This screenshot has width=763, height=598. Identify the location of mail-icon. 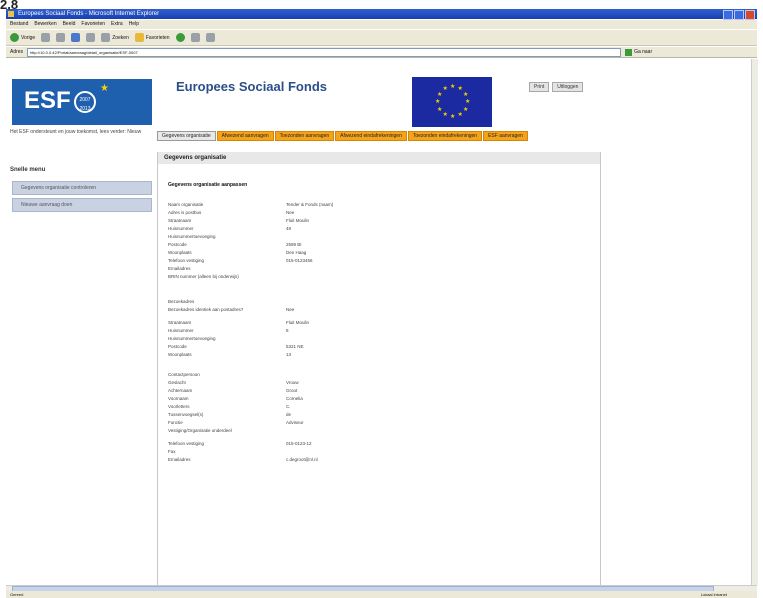
(195, 37).